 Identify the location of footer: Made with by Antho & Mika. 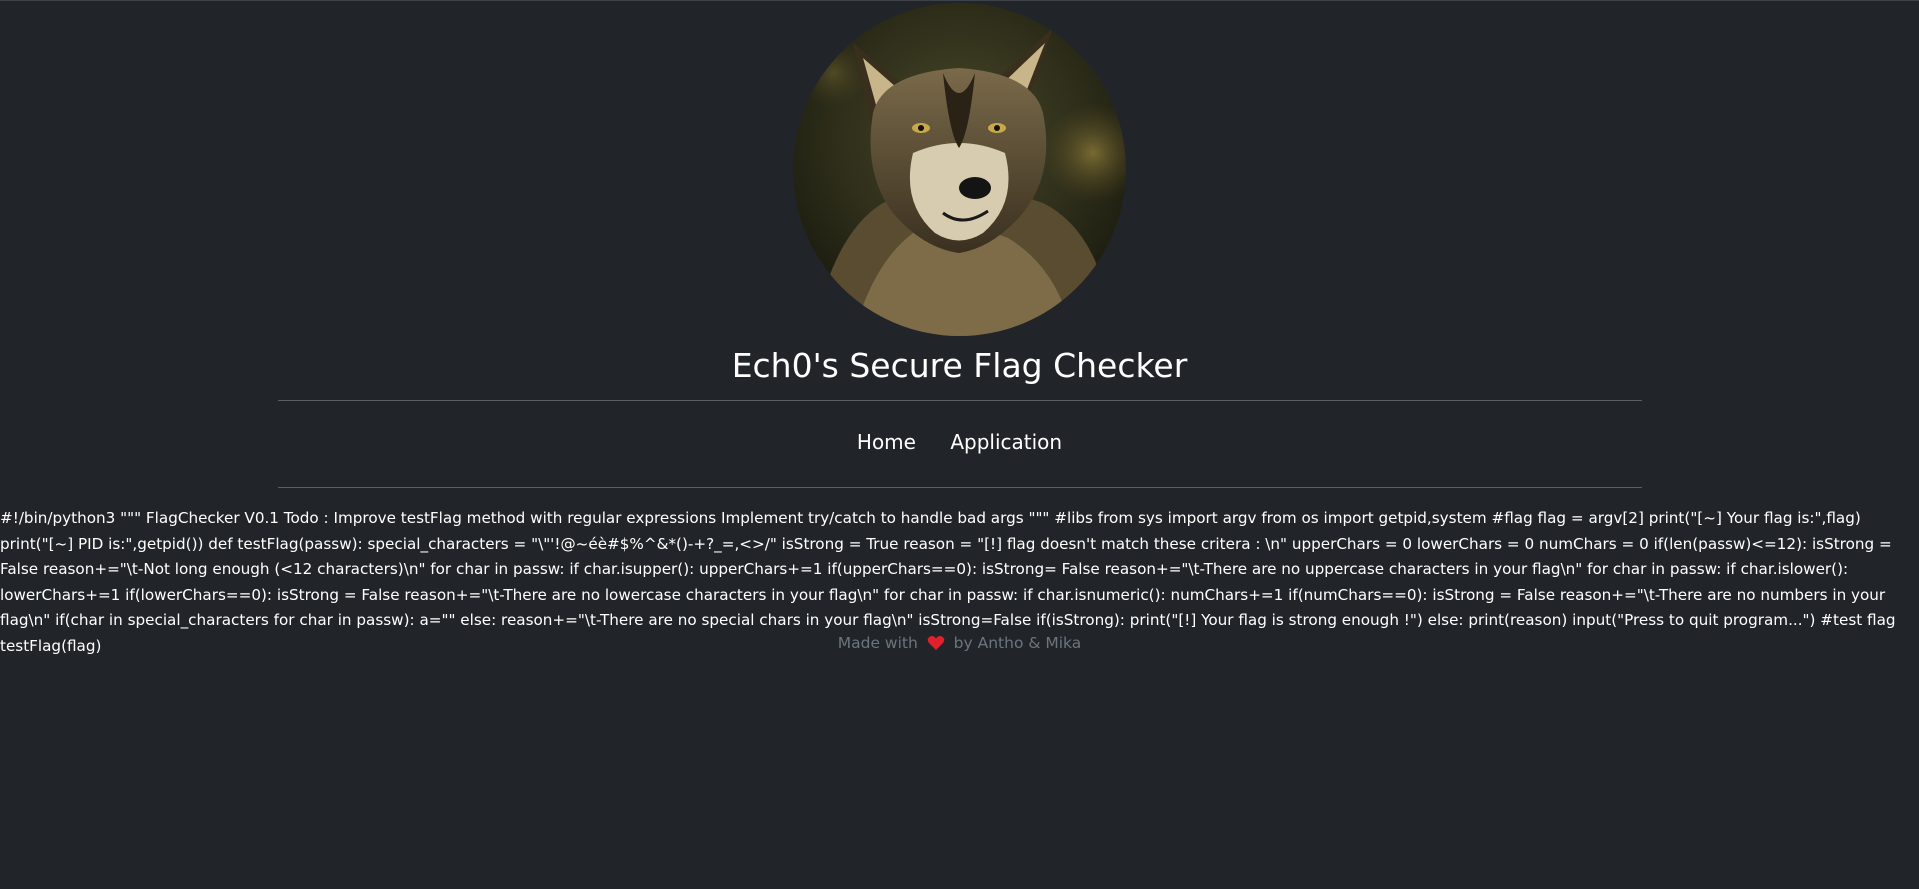
(959, 644).